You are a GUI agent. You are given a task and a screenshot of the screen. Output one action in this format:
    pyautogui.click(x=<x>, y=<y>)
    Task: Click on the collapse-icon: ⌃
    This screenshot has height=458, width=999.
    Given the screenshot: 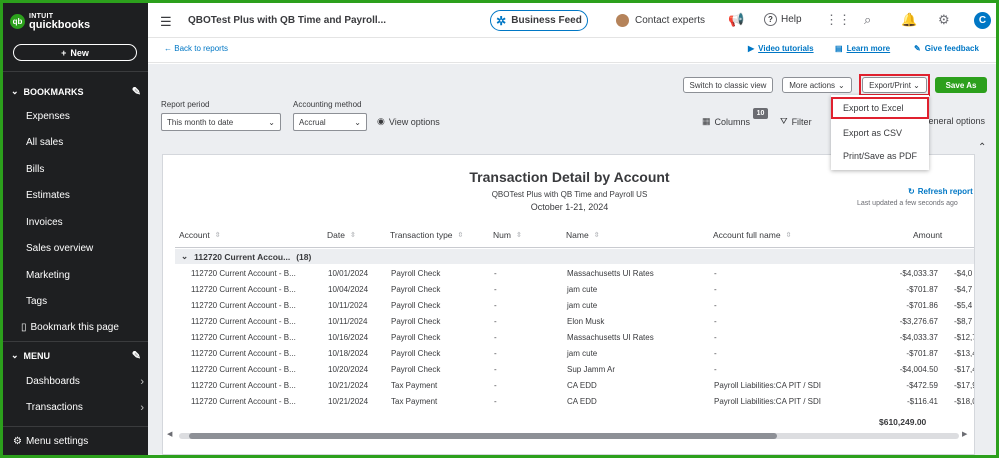 What is the action you would take?
    pyautogui.click(x=982, y=147)
    